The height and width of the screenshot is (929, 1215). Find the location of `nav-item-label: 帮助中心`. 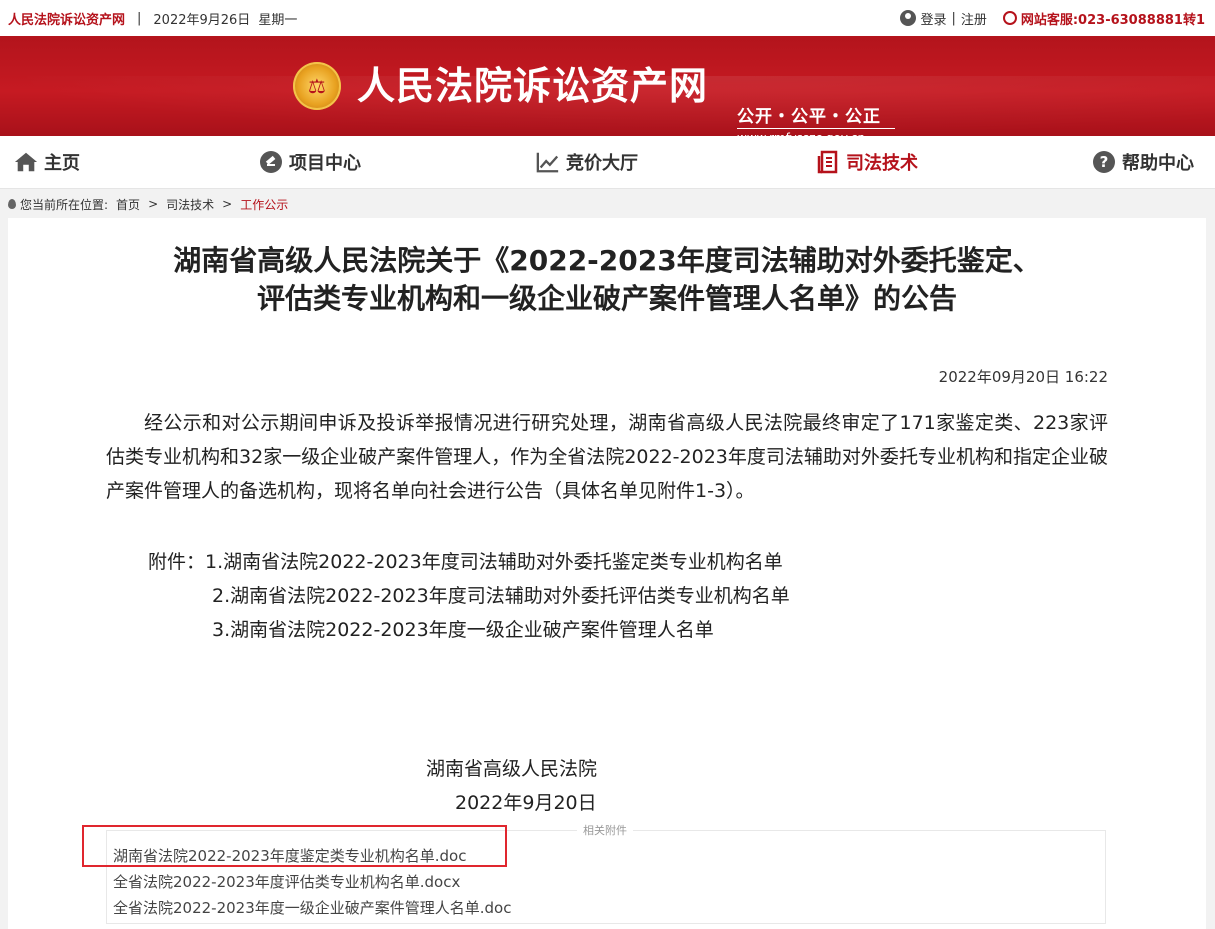

nav-item-label: 帮助中心 is located at coordinates (1158, 163).